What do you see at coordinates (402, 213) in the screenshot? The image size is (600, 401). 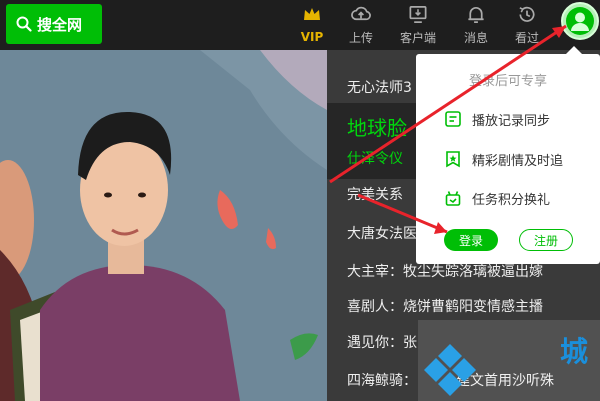 I see `arrow-to-login` at bounding box center [402, 213].